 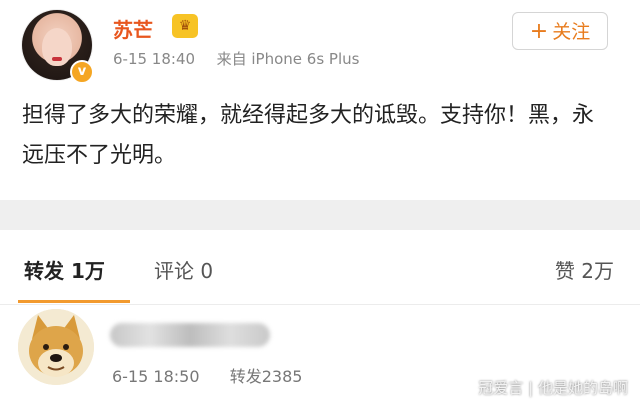 I want to click on post-timestamp: 6-15 18:40, so click(x=154, y=59).